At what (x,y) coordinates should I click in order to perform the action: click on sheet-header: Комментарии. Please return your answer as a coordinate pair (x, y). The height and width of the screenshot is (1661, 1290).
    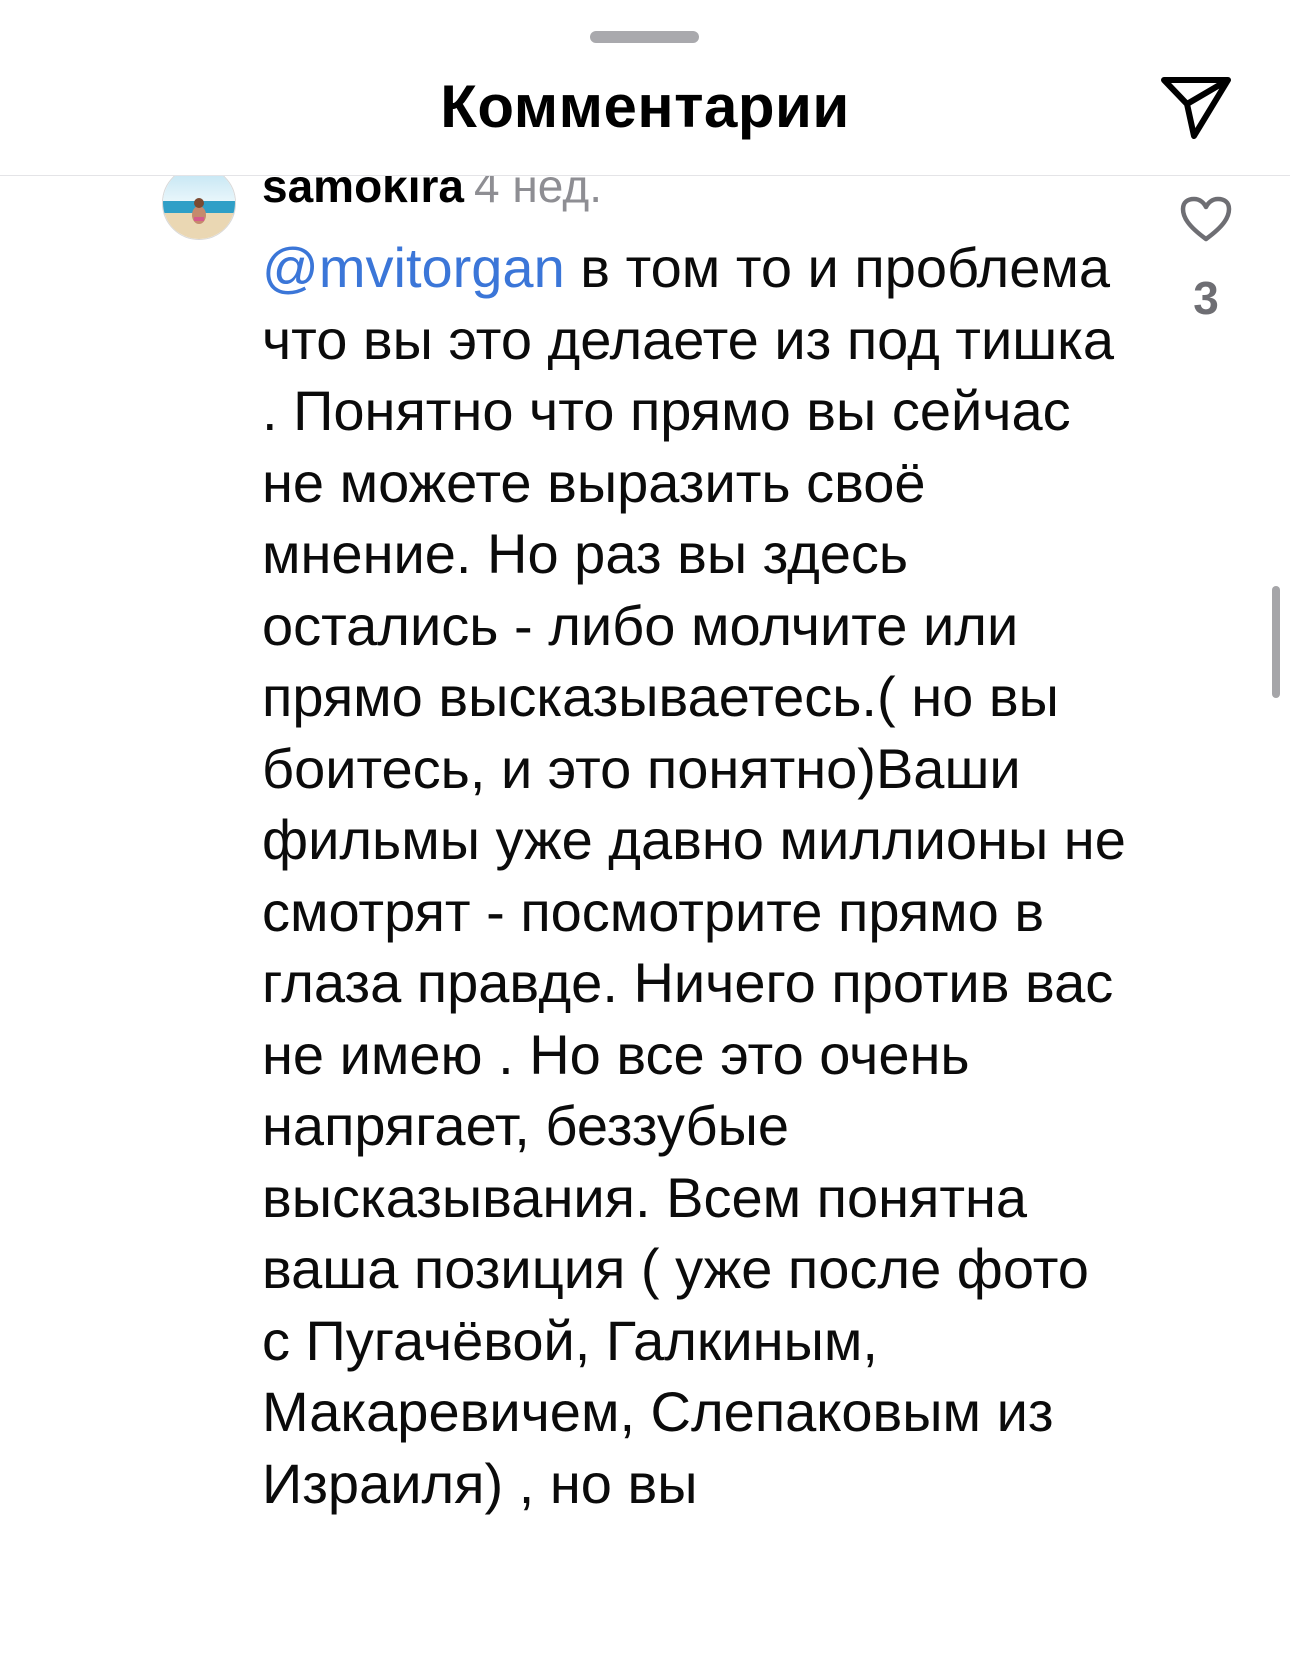
    Looking at the image, I should click on (645, 88).